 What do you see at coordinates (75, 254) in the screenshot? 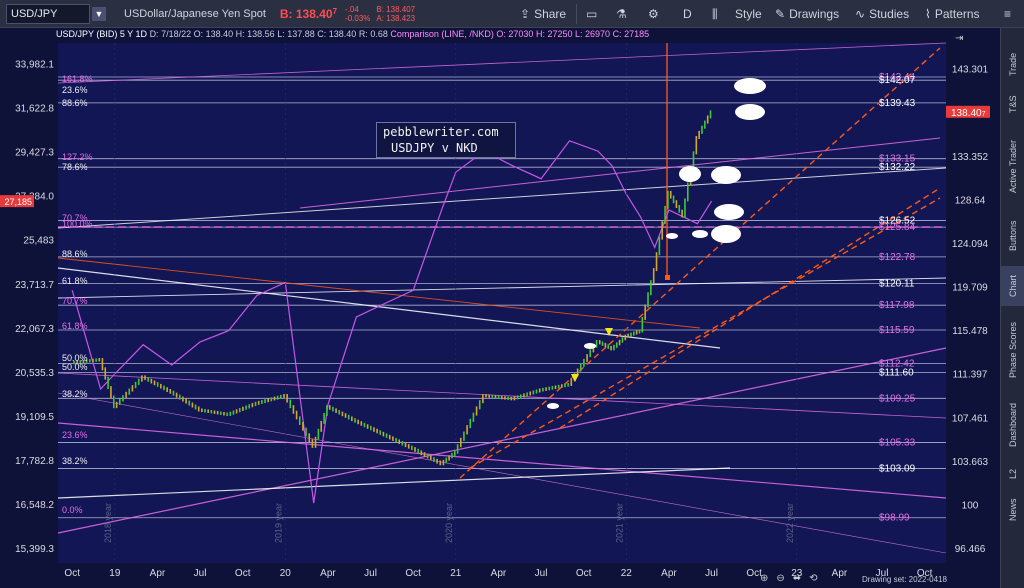
I see `fib-label: 88.6%` at bounding box center [75, 254].